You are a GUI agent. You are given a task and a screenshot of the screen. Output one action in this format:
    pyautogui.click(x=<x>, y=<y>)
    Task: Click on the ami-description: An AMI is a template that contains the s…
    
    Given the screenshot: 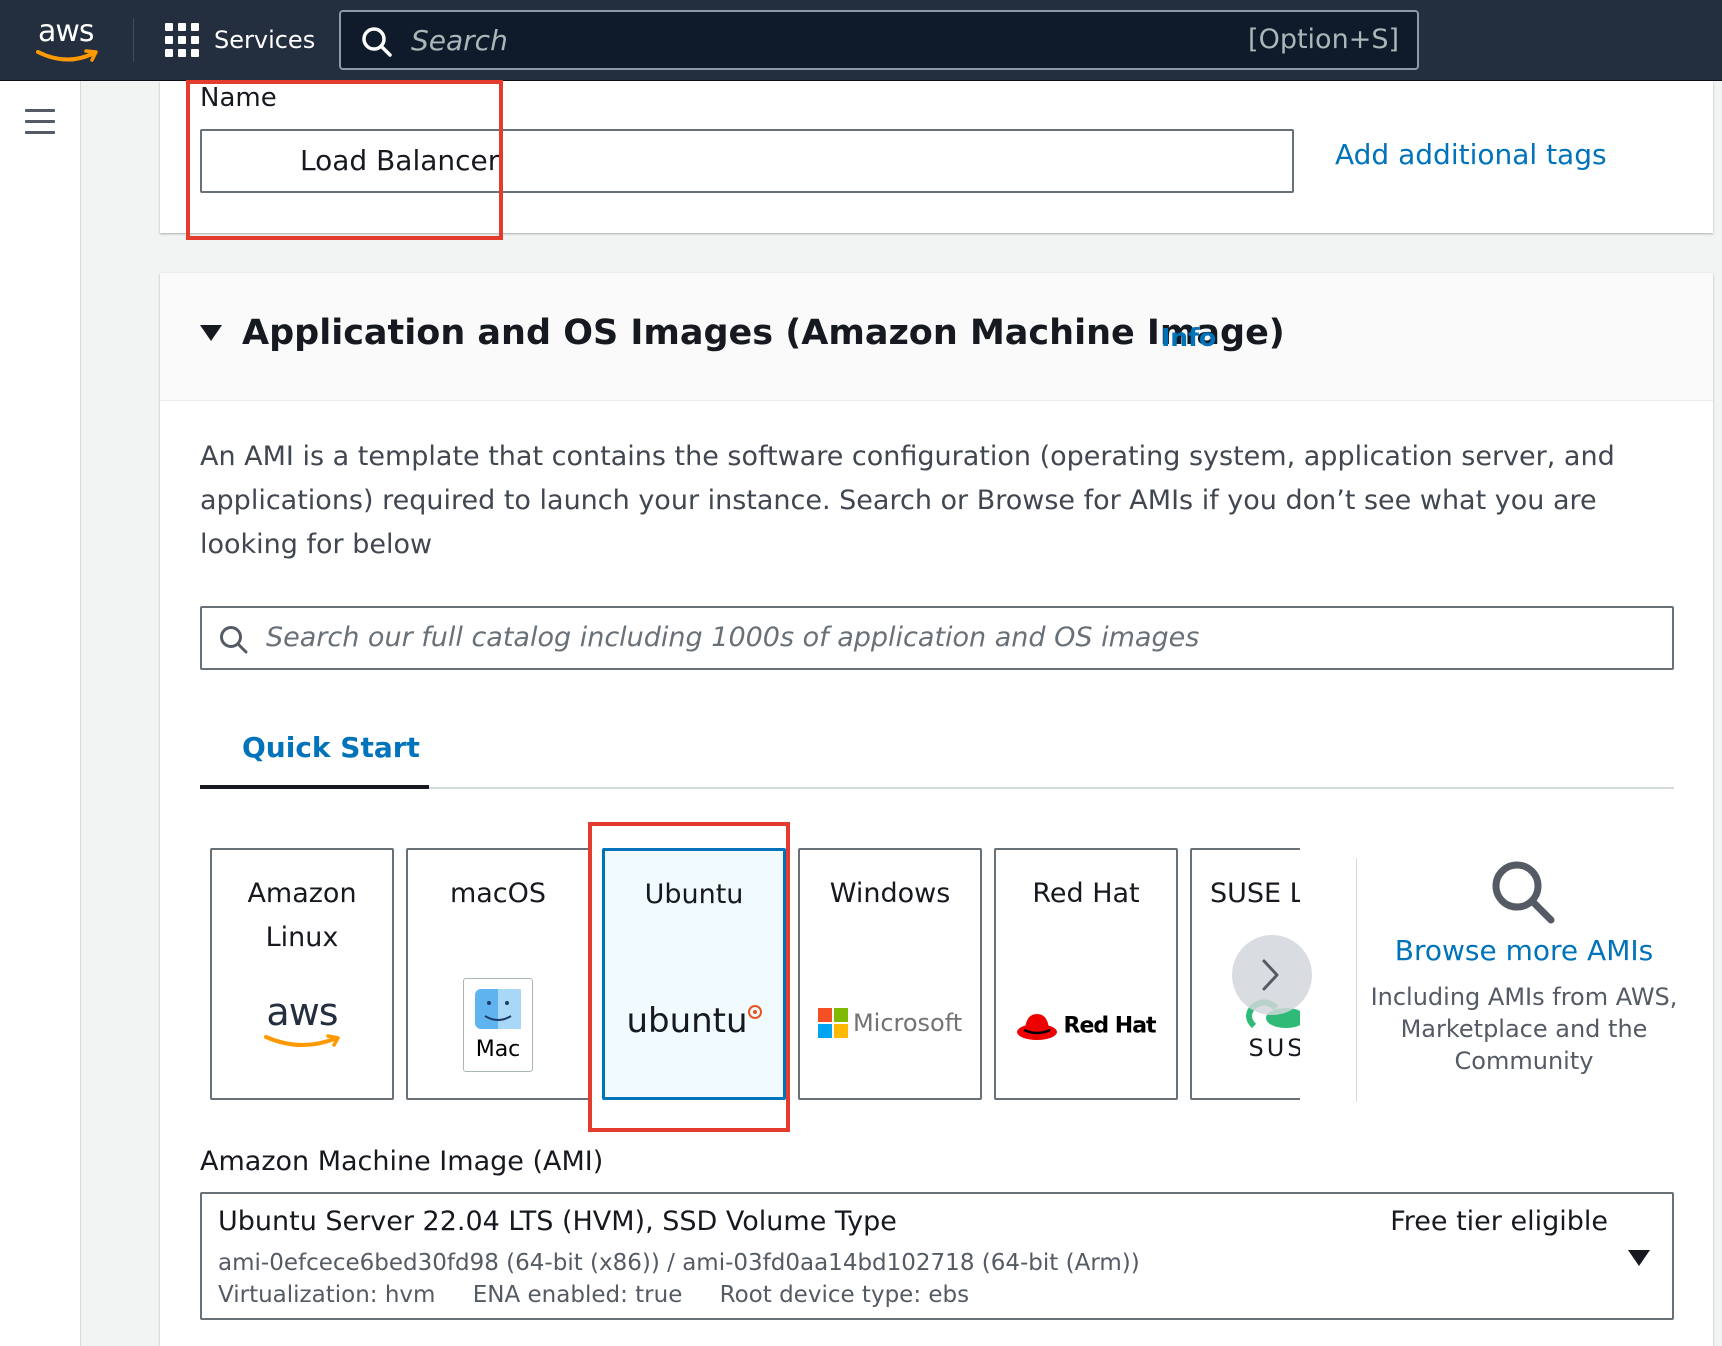 What is the action you would take?
    pyautogui.click(x=907, y=500)
    